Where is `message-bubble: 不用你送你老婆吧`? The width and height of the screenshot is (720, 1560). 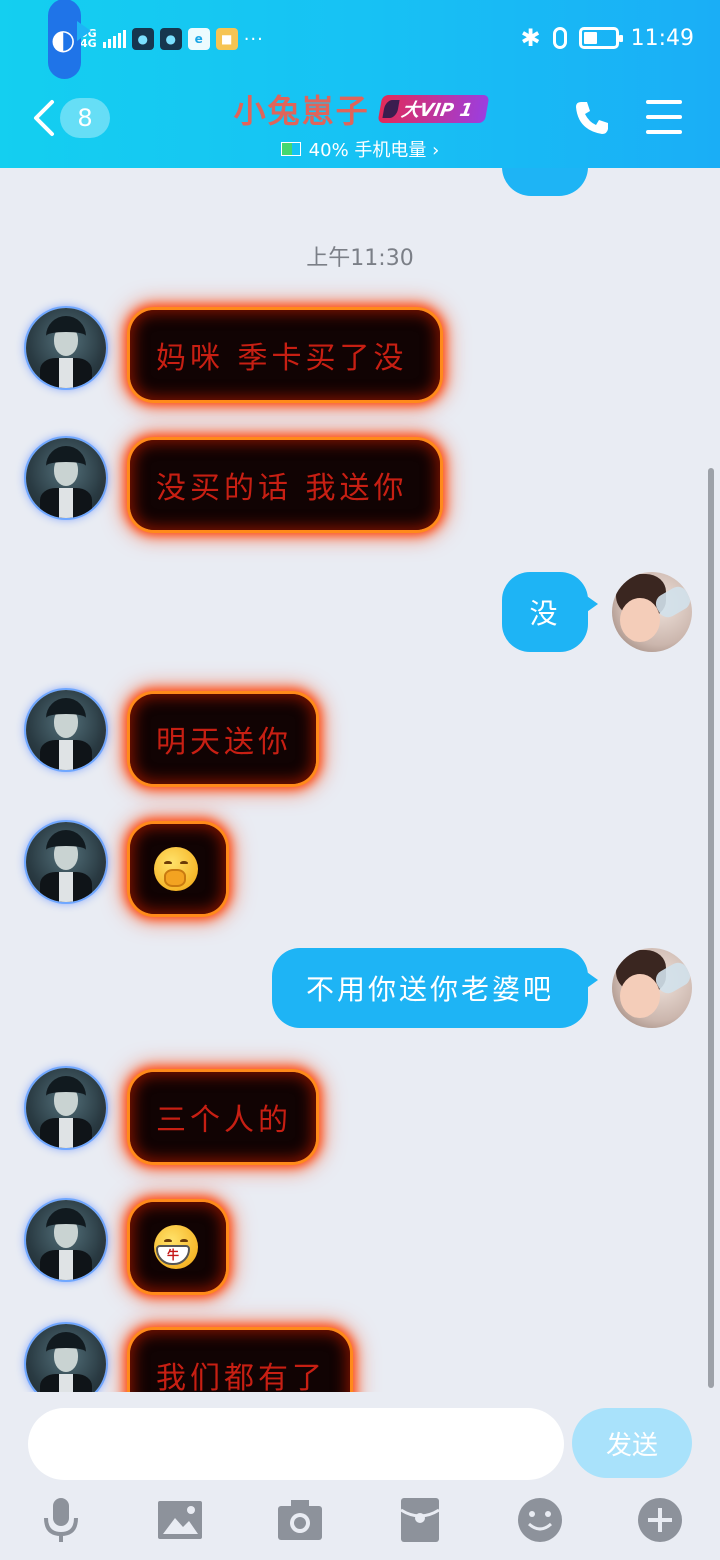
message-bubble: 不用你送你老婆吧 is located at coordinates (435, 988).